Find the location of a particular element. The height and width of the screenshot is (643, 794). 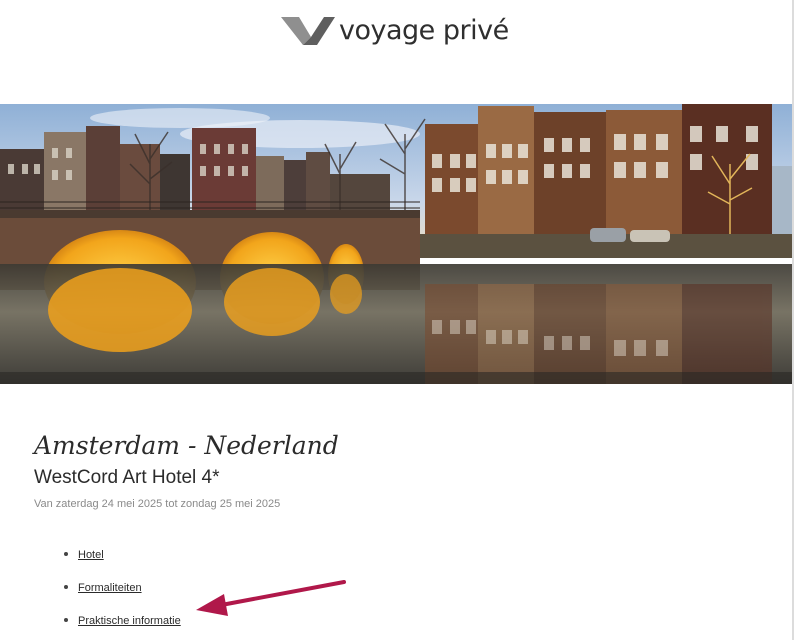

nav-link-hotel: Hotel is located at coordinates (91, 555).